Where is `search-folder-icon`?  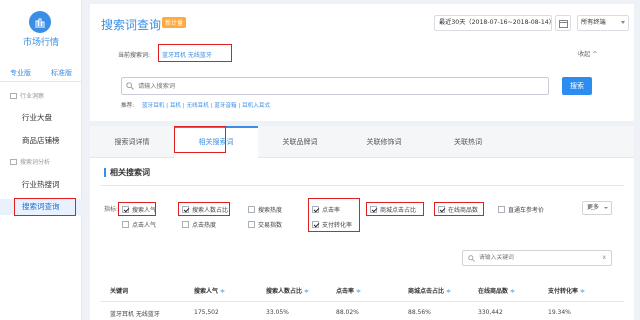
search-folder-icon is located at coordinates (13, 162).